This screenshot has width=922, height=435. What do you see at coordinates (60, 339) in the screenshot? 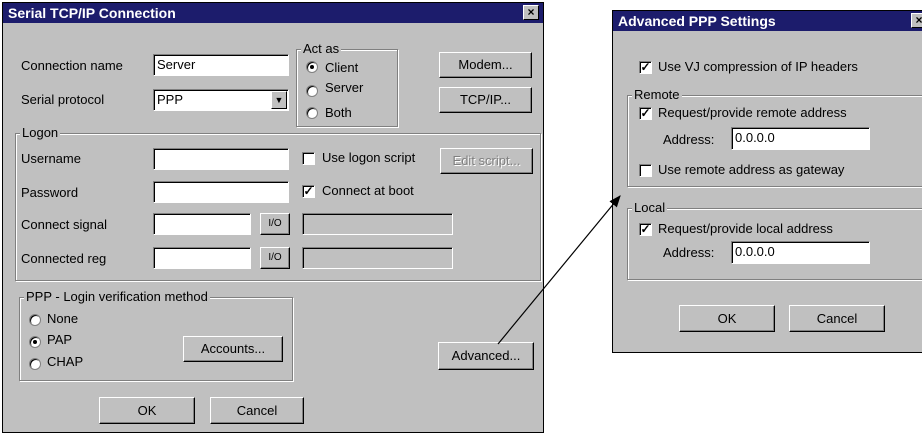
I see `radio-pap-label: PAP` at bounding box center [60, 339].